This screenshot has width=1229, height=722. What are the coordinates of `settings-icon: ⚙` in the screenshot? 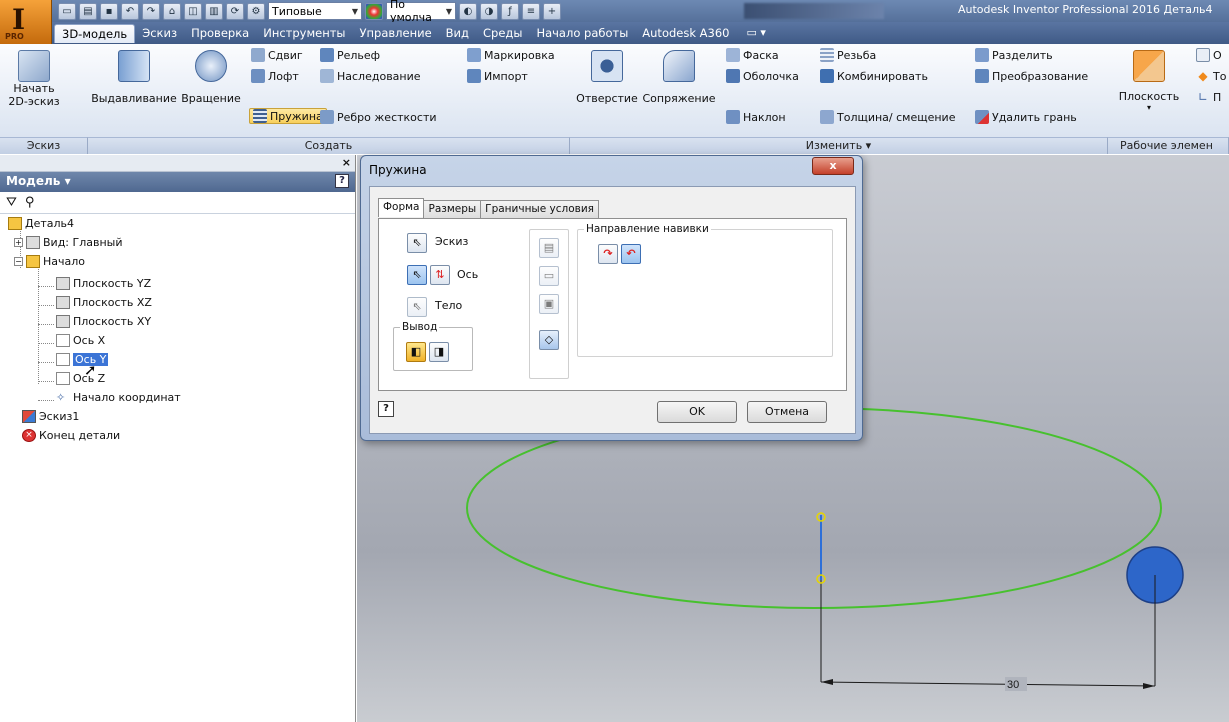 It's located at (256, 11).